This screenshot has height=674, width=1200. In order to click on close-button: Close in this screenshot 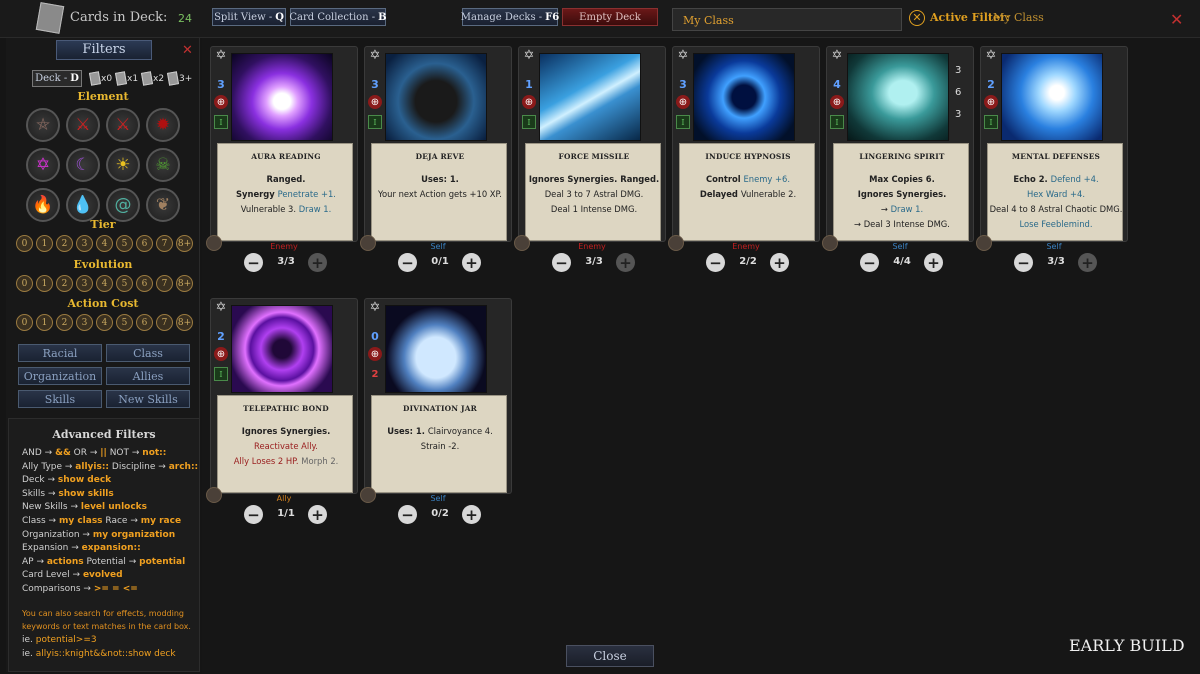, I will do `click(610, 656)`.